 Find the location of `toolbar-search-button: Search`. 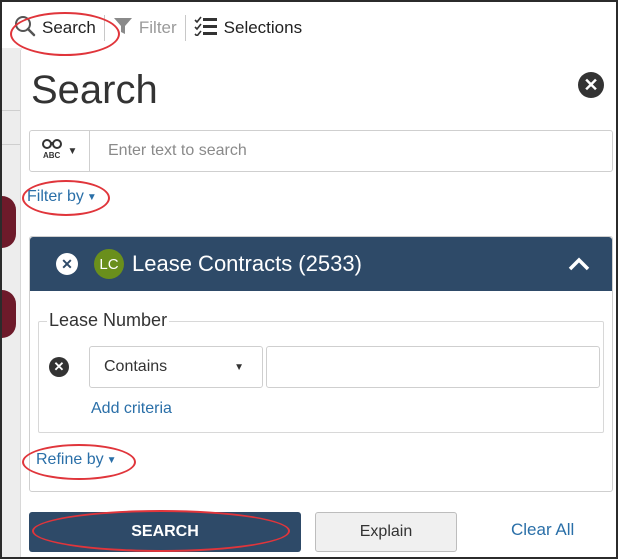

toolbar-search-button: Search is located at coordinates (55, 28).